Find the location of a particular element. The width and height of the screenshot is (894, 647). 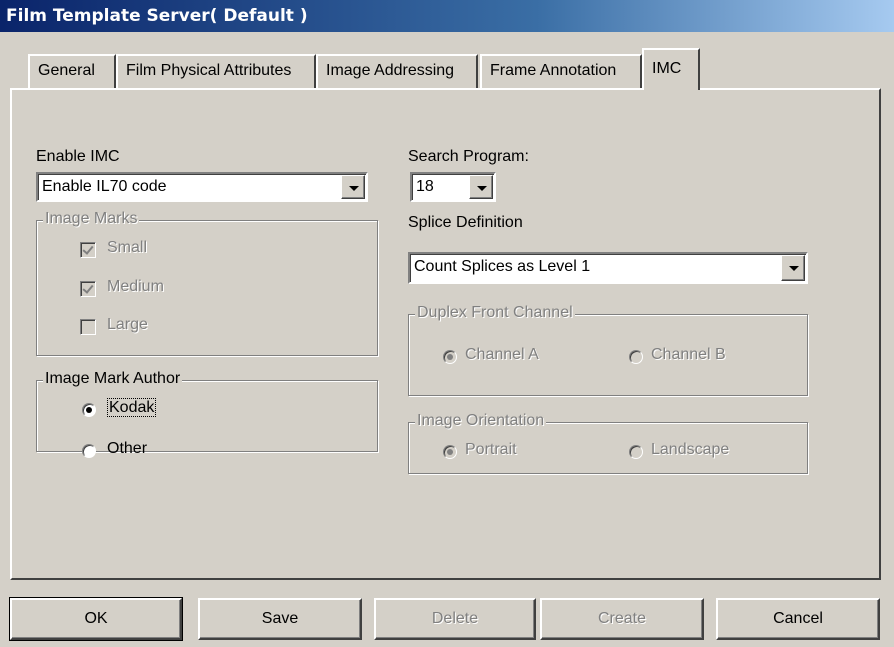

landscape-label: Landscape is located at coordinates (690, 449).